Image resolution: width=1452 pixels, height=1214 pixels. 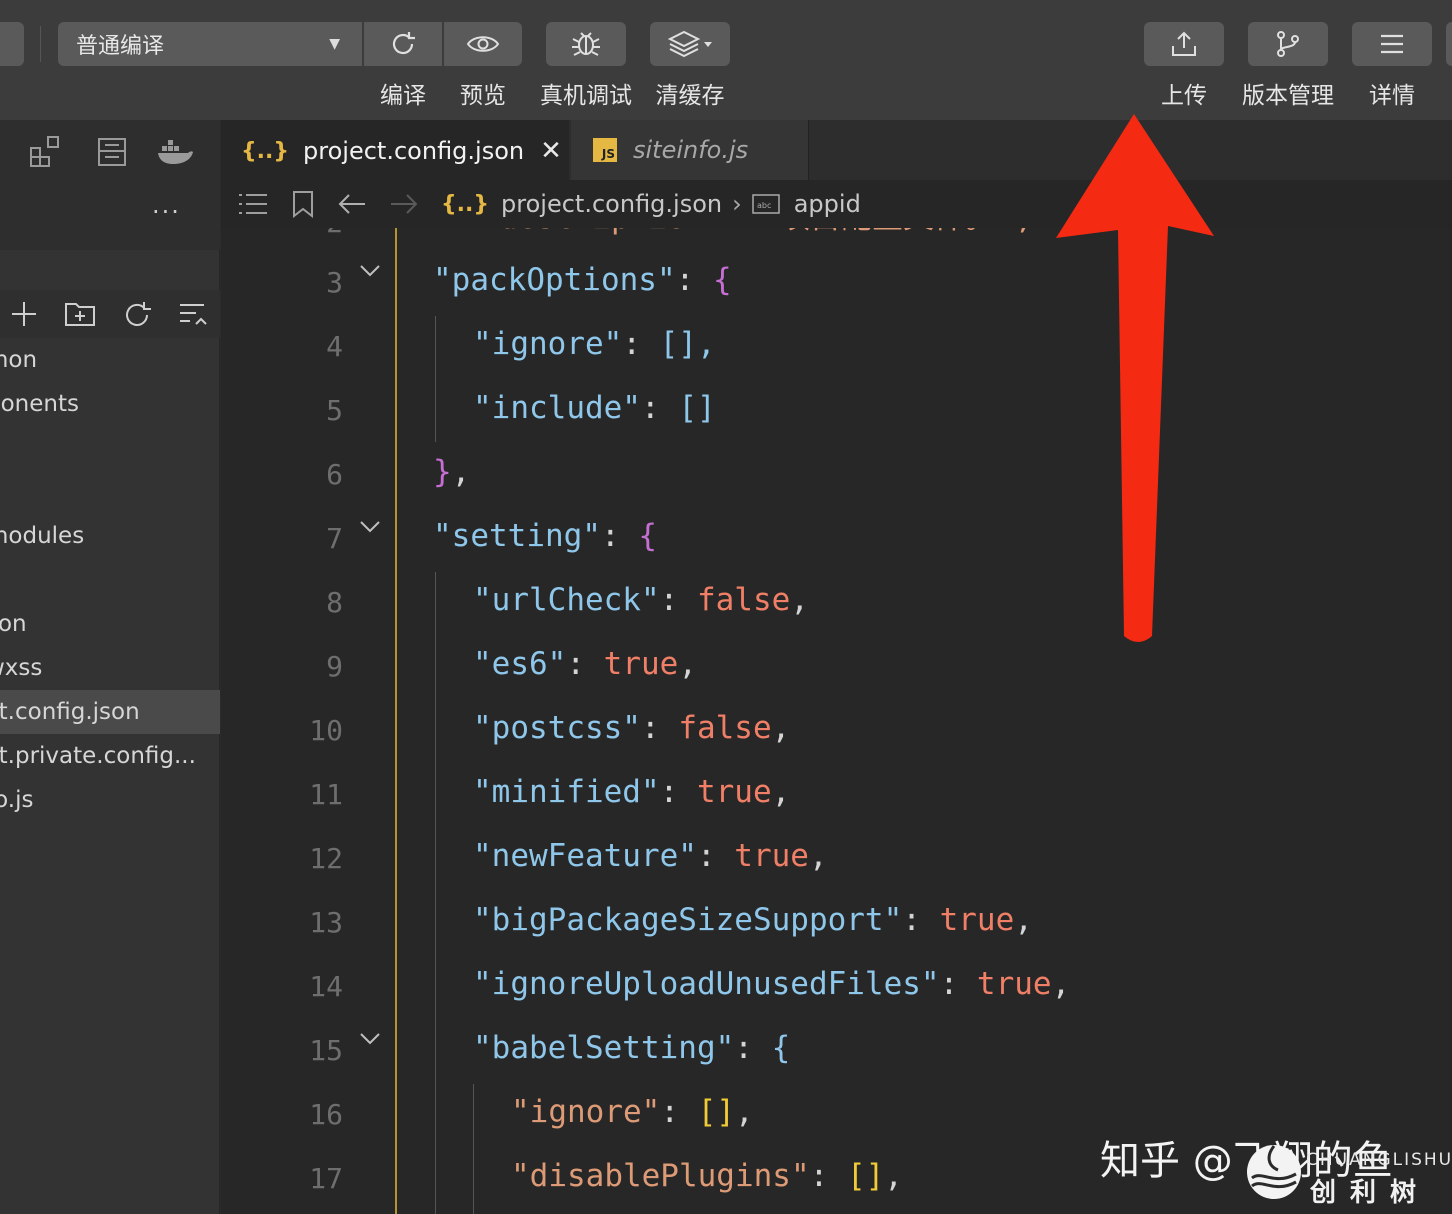 I want to click on code-line-5: "include": [], so click(x=594, y=408).